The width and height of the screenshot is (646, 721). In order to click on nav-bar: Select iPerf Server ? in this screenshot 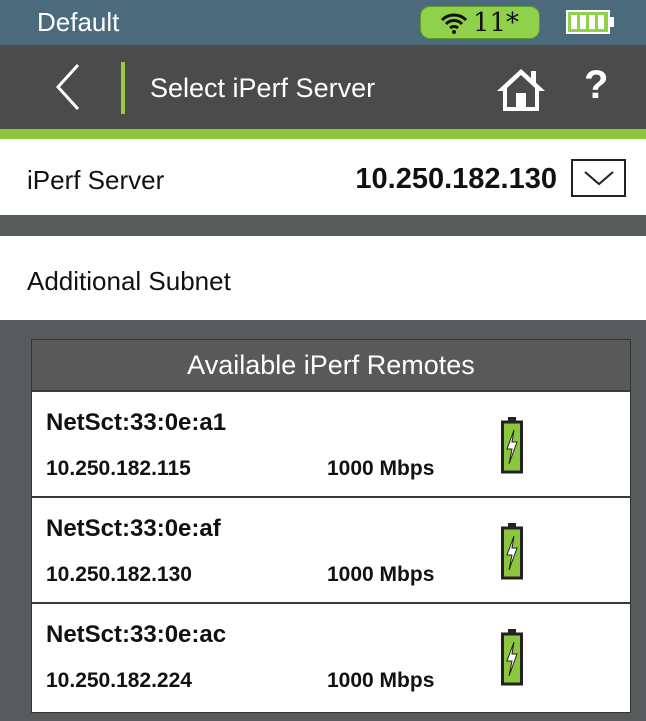, I will do `click(323, 87)`.